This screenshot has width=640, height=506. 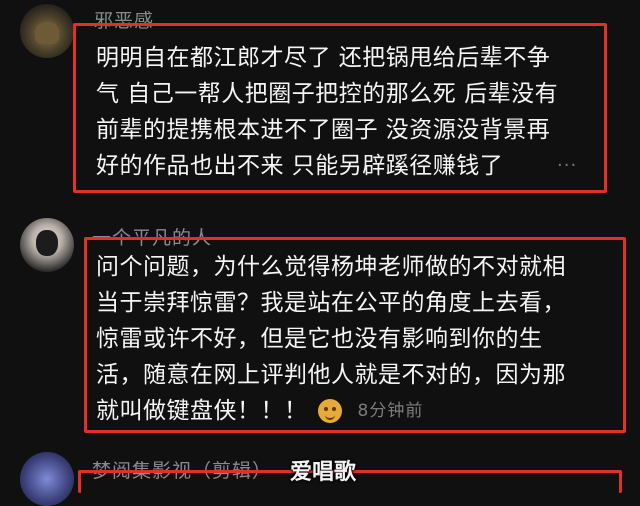 I want to click on comment-line: 惊雷或许不好，但是它也没有影响到你的生, so click(x=319, y=339).